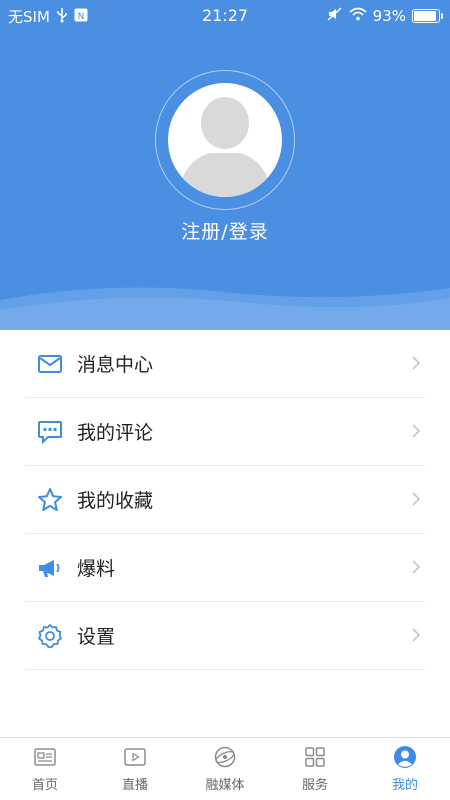  I want to click on menu-item-label: 我的评论, so click(115, 433).